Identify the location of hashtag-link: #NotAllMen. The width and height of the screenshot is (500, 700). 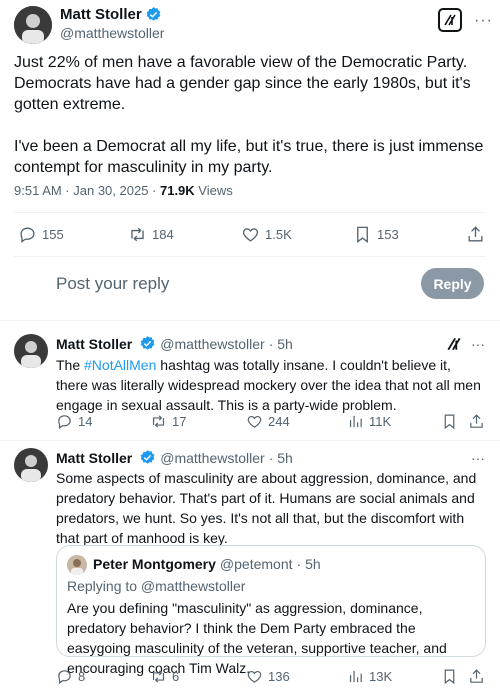
(120, 365).